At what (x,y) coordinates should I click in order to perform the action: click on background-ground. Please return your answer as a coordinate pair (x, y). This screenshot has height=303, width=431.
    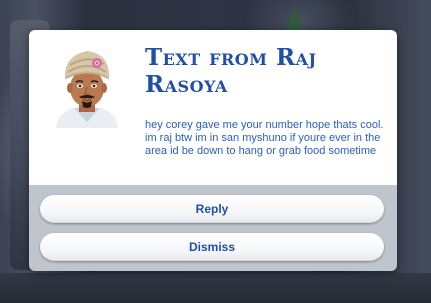
    Looking at the image, I should click on (215, 288).